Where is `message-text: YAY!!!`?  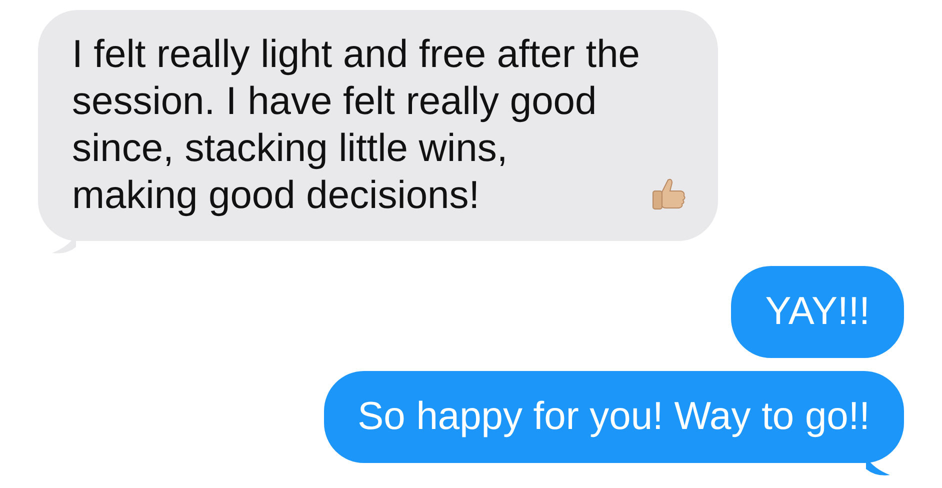 message-text: YAY!!! is located at coordinates (817, 312).